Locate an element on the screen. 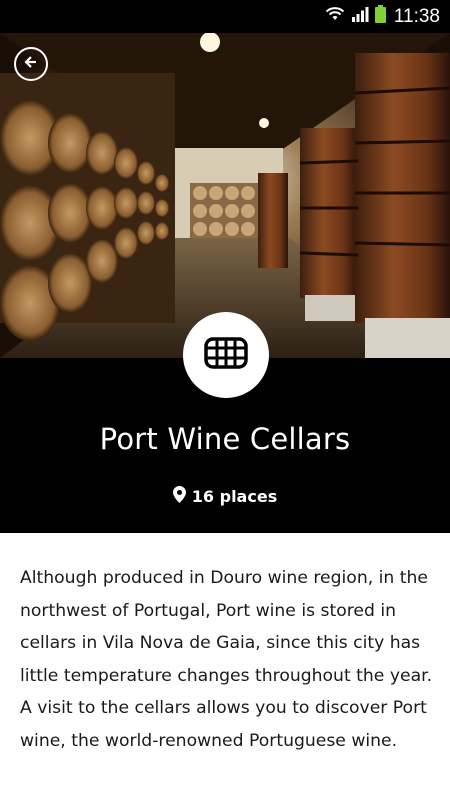 The image size is (450, 800). status-time: 11:38 is located at coordinates (416, 16).